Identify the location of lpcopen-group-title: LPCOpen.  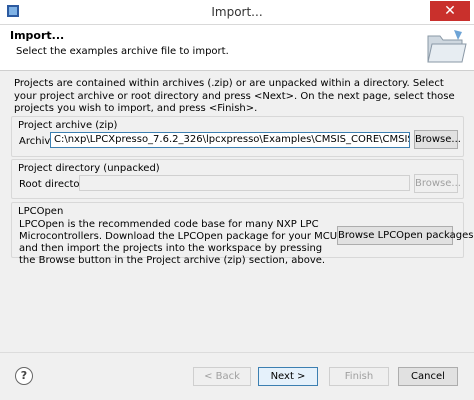
(41, 211).